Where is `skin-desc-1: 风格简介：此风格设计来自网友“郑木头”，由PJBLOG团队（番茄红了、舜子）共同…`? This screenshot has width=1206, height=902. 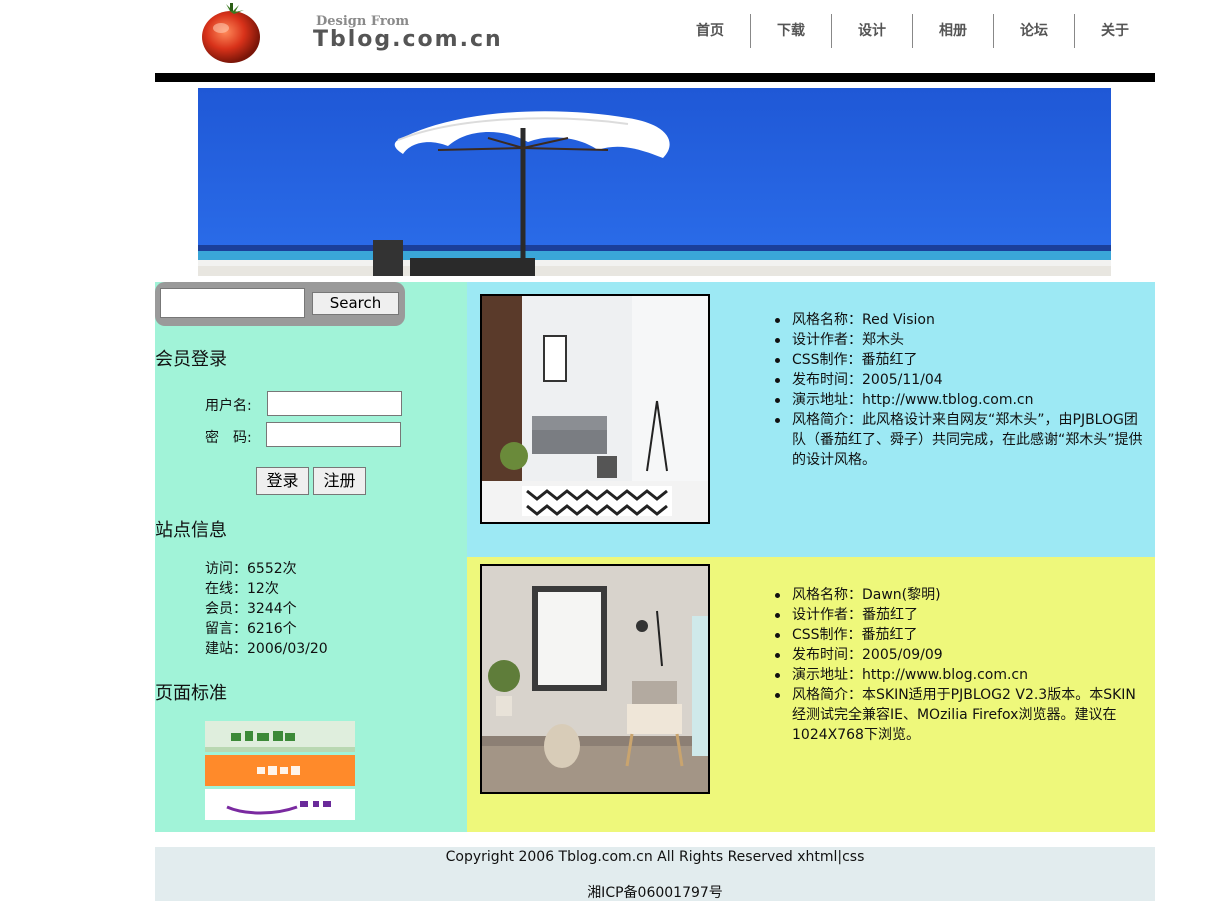
skin-desc-1: 风格简介：此风格设计来自网友“郑木头”，由PJBLOG团队（番茄红了、舜子）共同… is located at coordinates (961, 440).